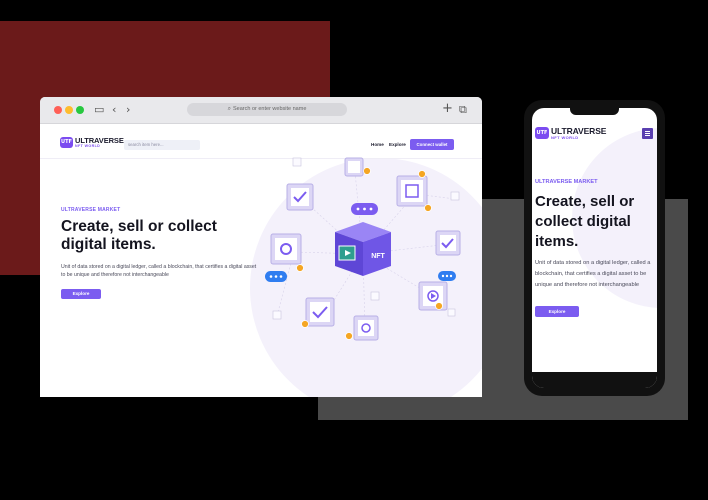 Image resolution: width=708 pixels, height=500 pixels. I want to click on nft-cube: NFT, so click(363, 249).